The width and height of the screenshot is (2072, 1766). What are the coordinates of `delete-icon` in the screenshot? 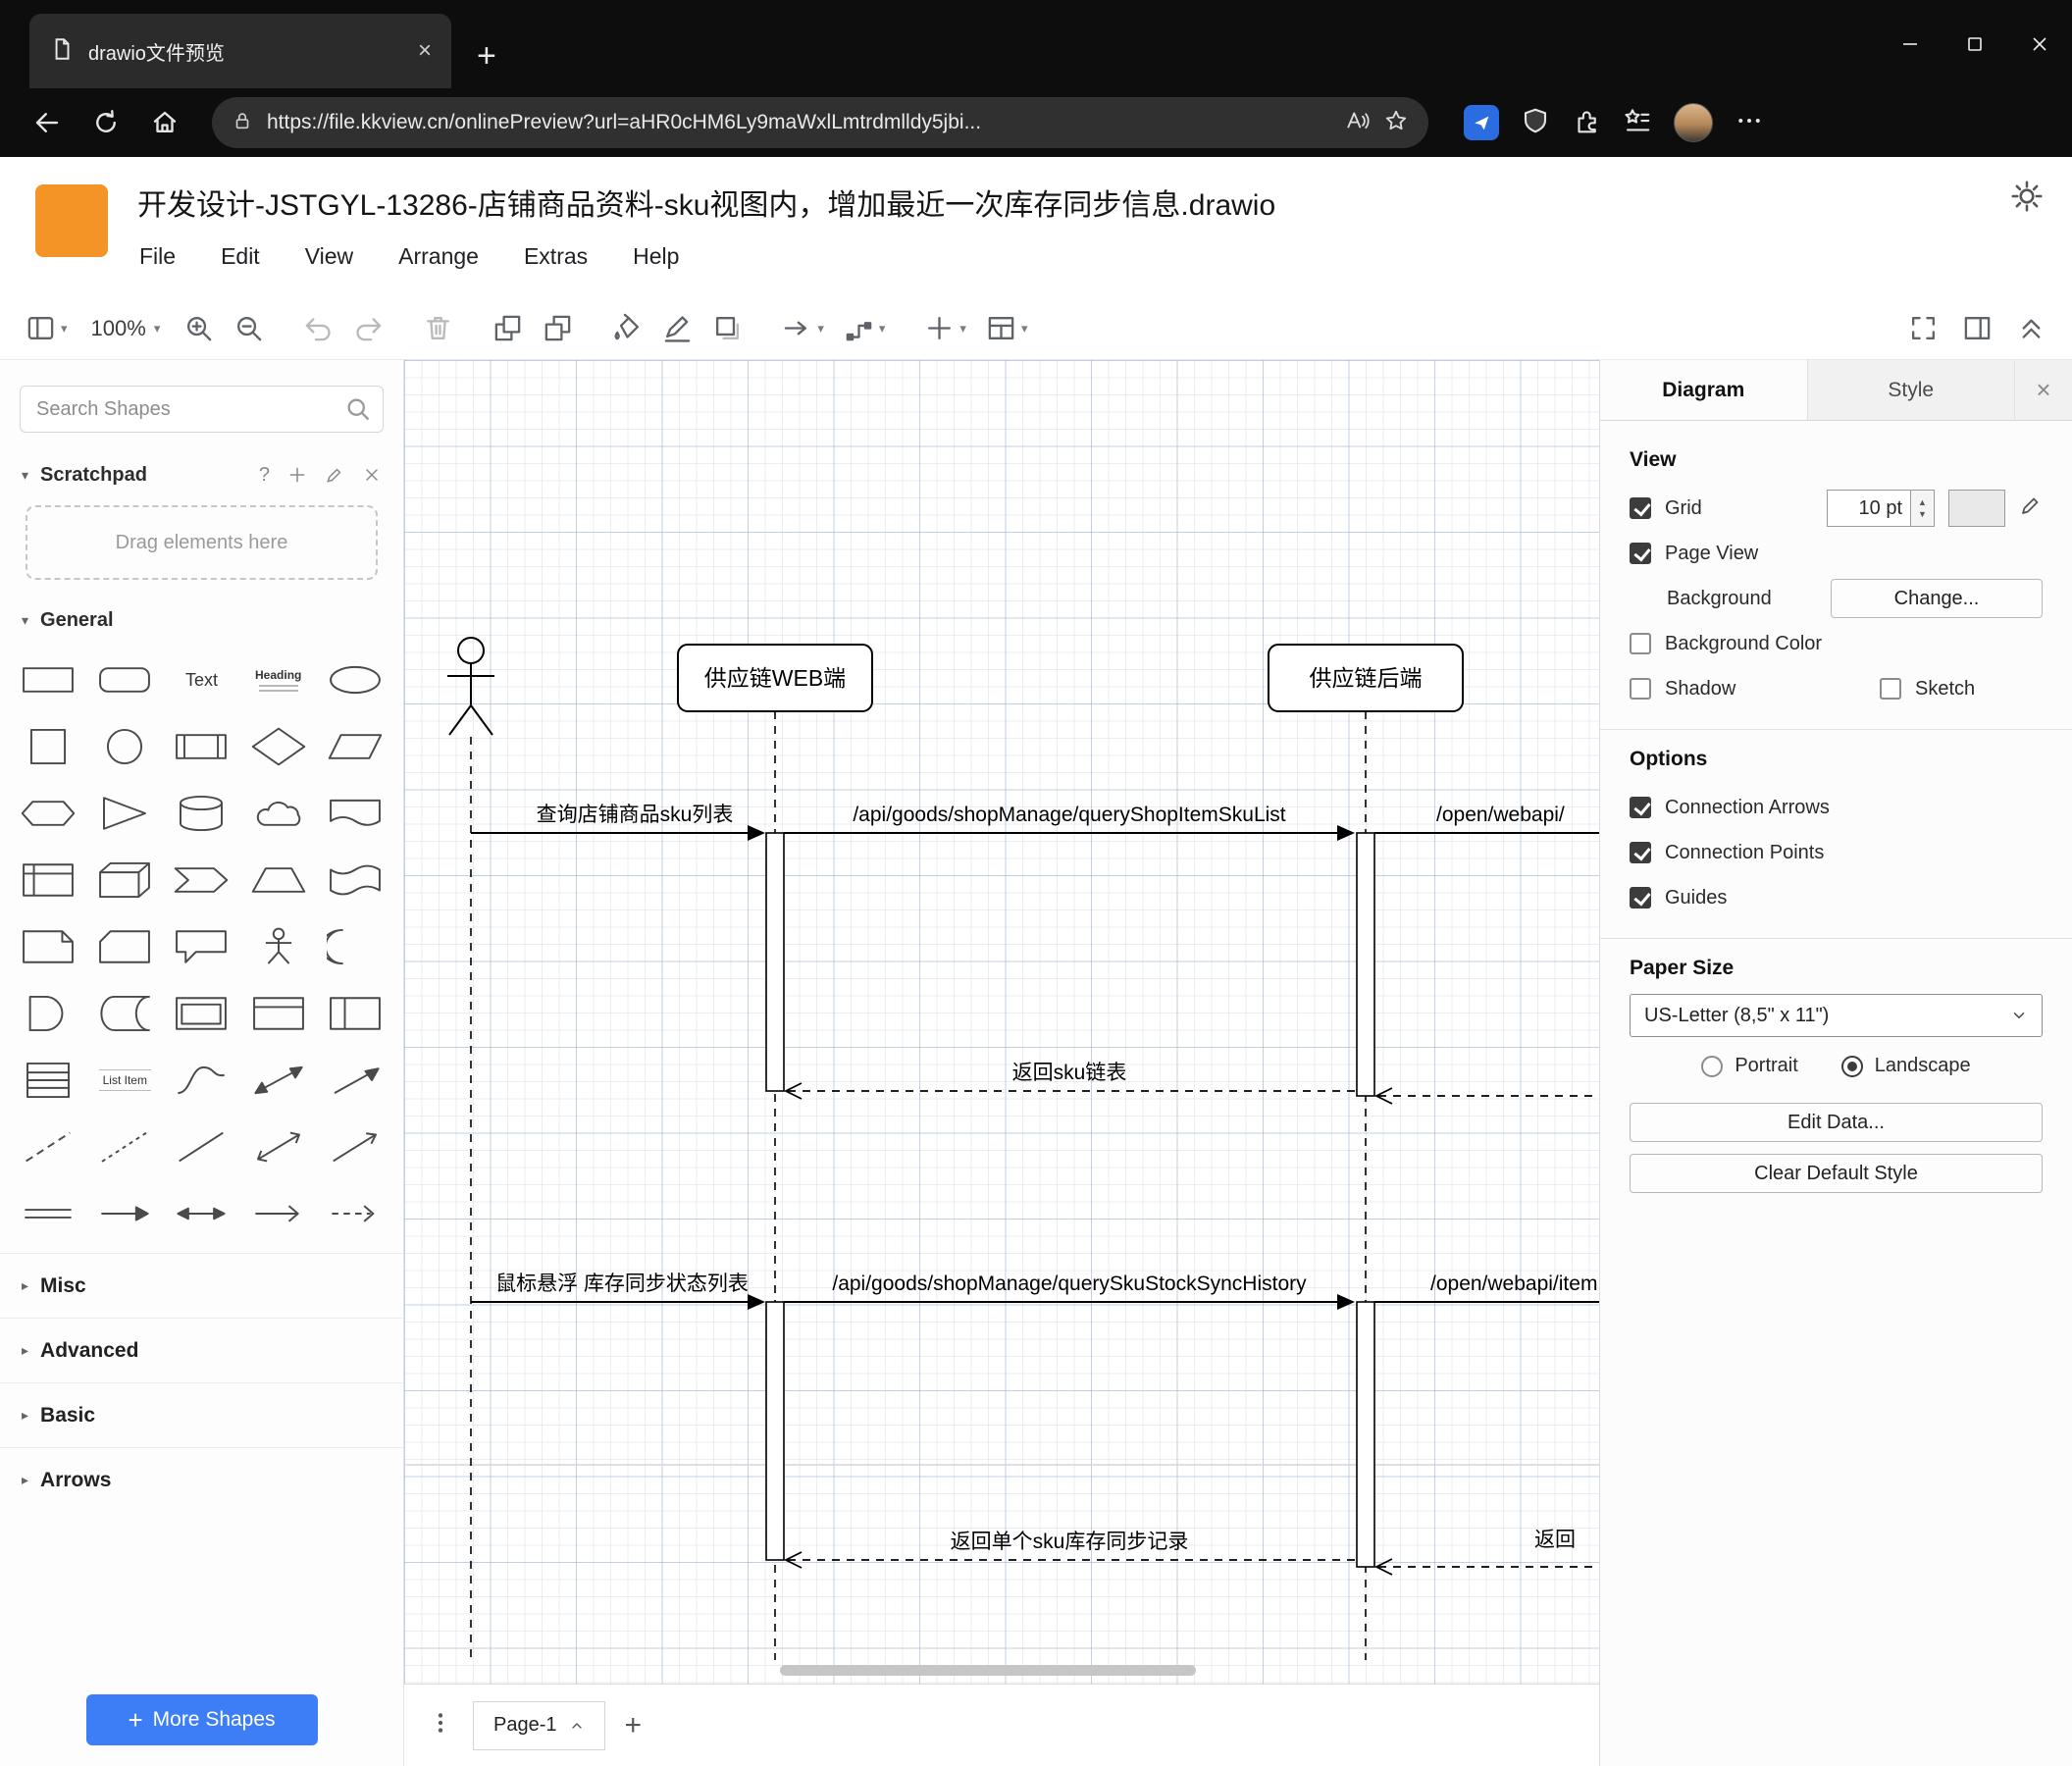 It's located at (438, 328).